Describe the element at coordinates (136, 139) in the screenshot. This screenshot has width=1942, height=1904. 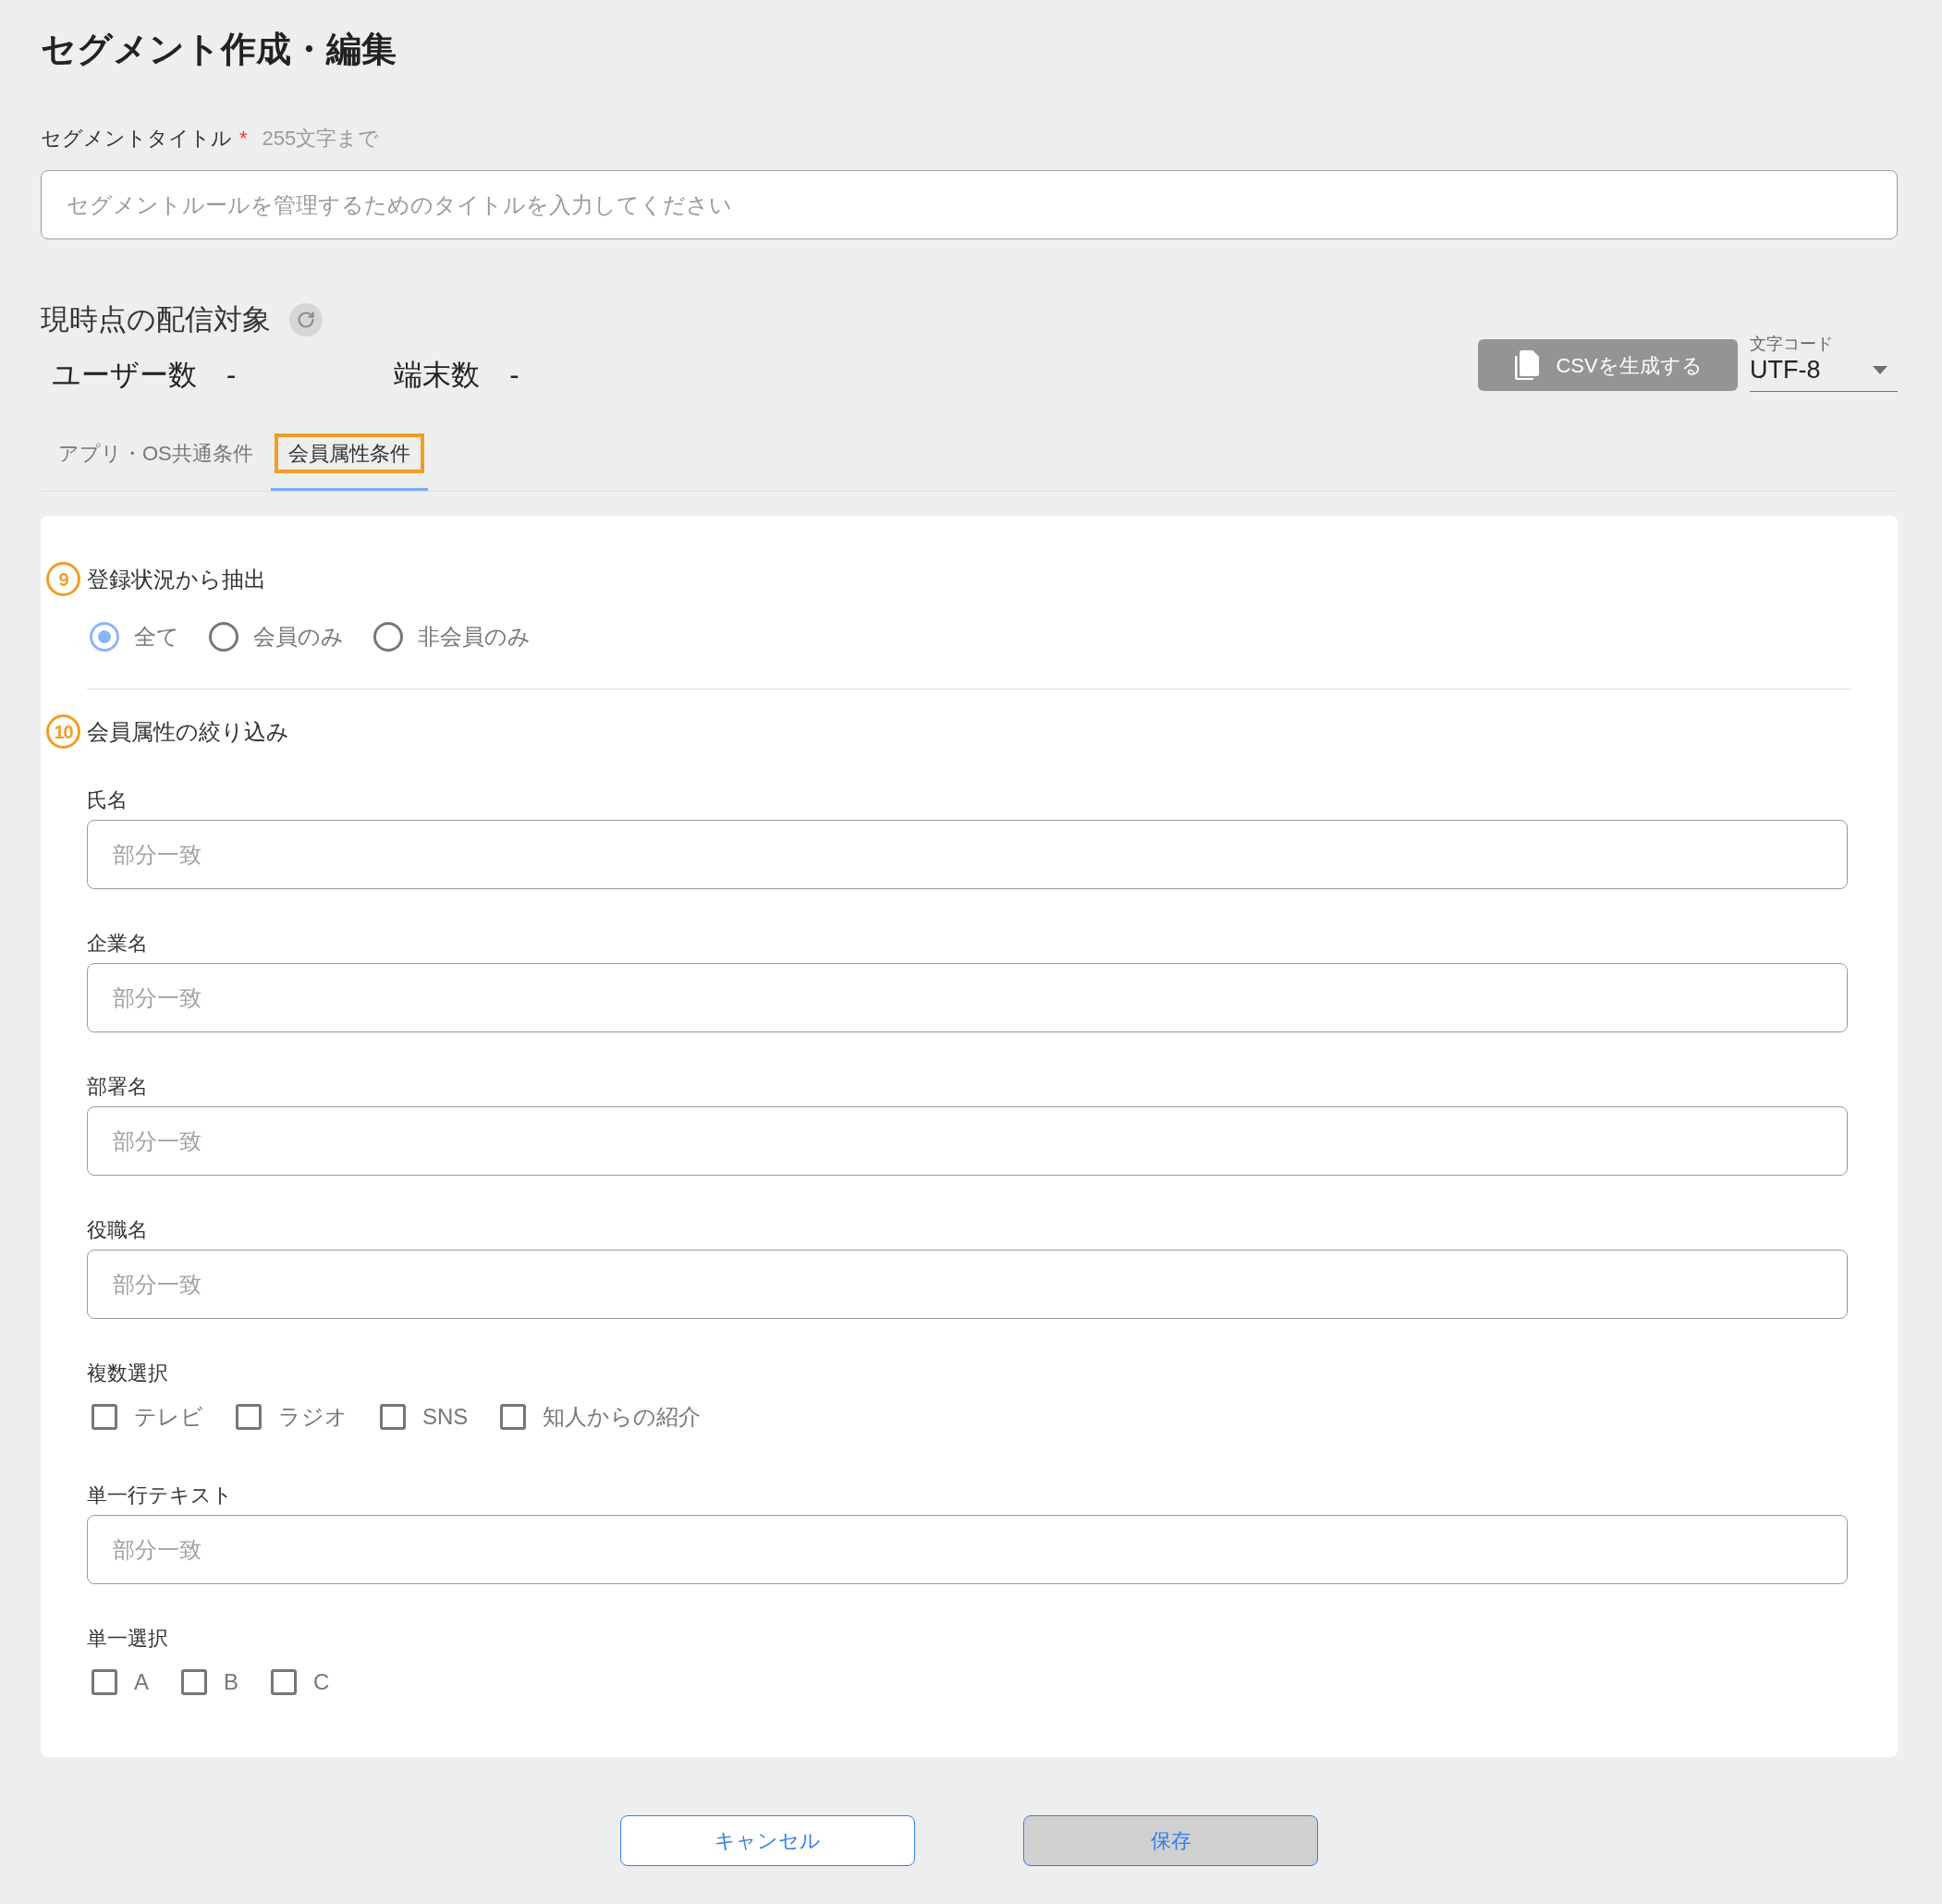
I see `field-label: セグメントタイトル` at that location.